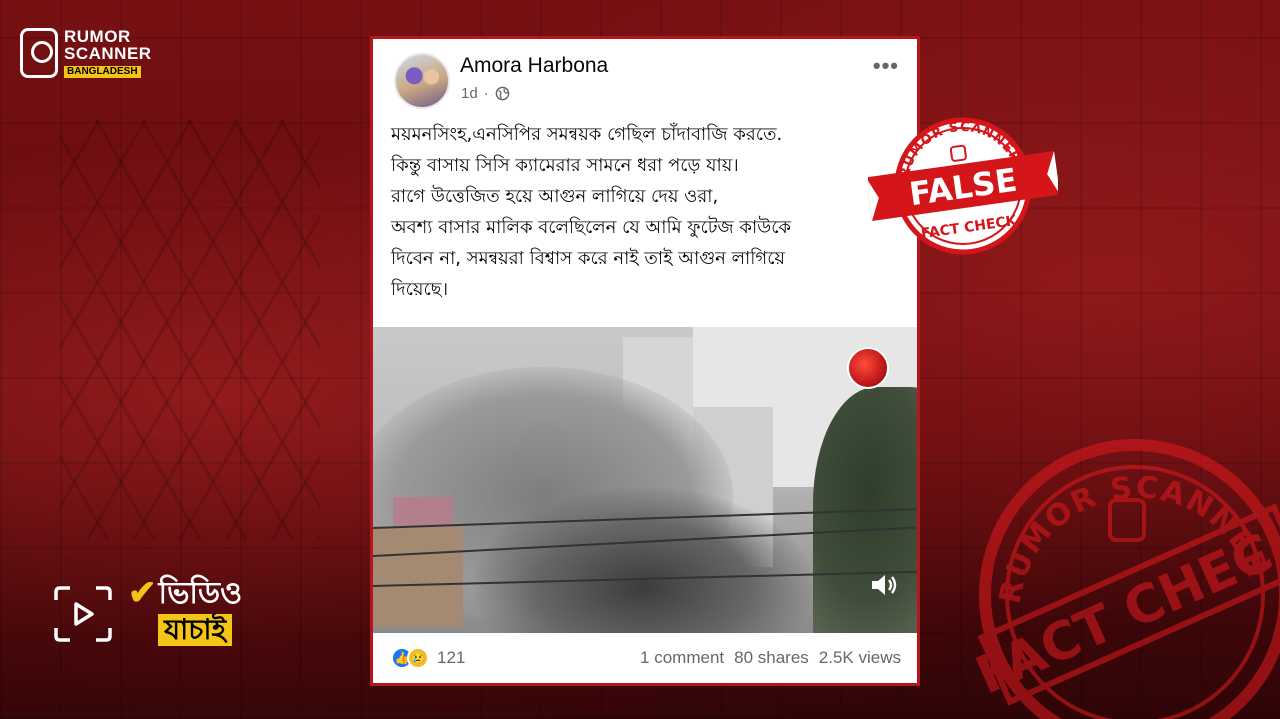 Image resolution: width=1280 pixels, height=719 pixels. I want to click on shares-count: 80 shares, so click(771, 658).